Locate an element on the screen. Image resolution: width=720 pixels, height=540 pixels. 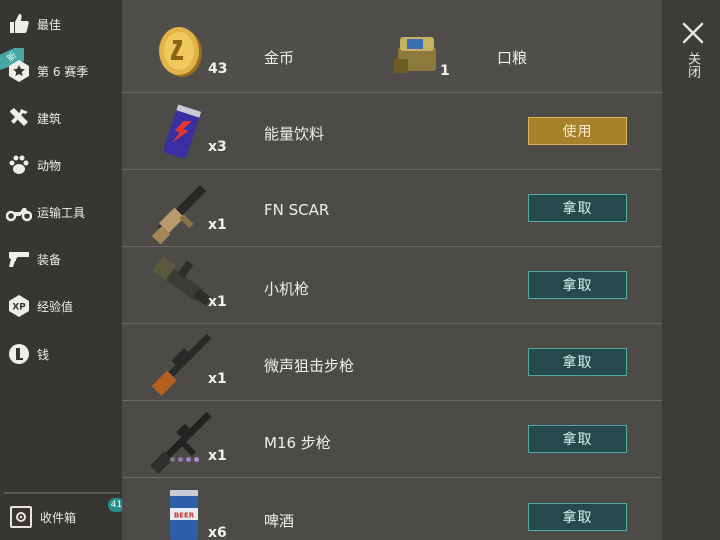
item-name: 啤酒 is located at coordinates (279, 521).